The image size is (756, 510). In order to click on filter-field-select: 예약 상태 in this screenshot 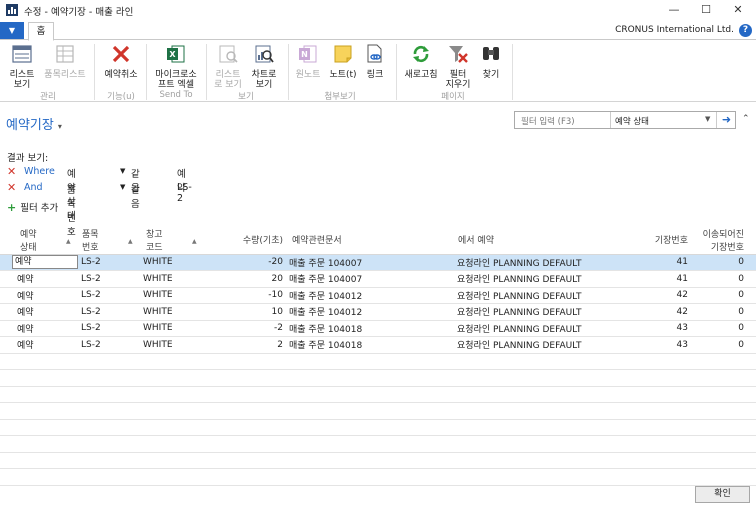, I will do `click(632, 121)`.